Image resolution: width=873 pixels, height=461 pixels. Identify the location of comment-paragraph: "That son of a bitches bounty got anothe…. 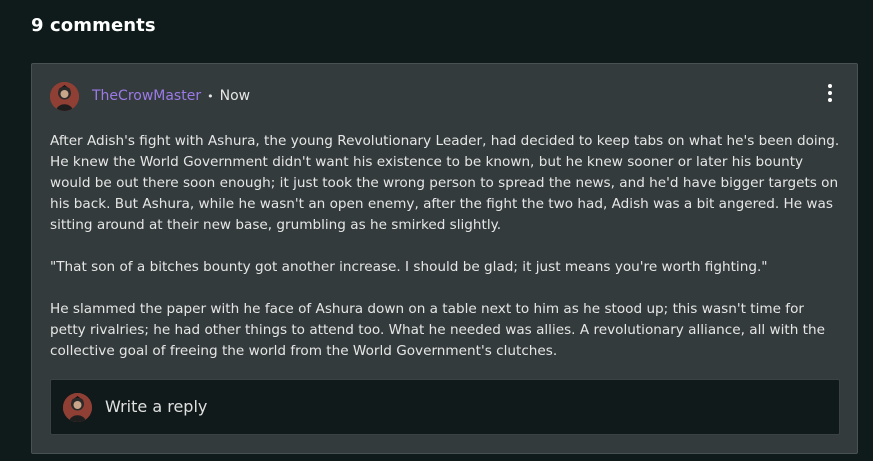
(409, 267).